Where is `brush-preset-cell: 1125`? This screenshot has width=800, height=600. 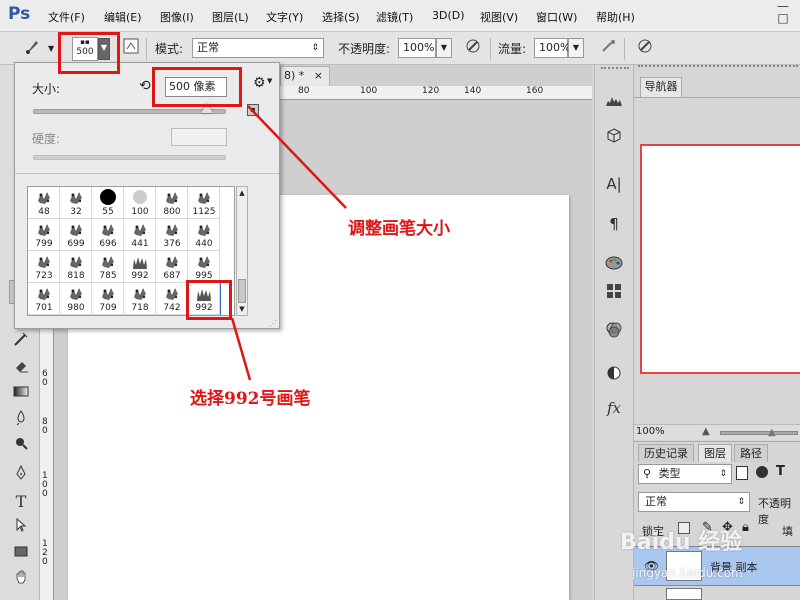 brush-preset-cell: 1125 is located at coordinates (204, 203).